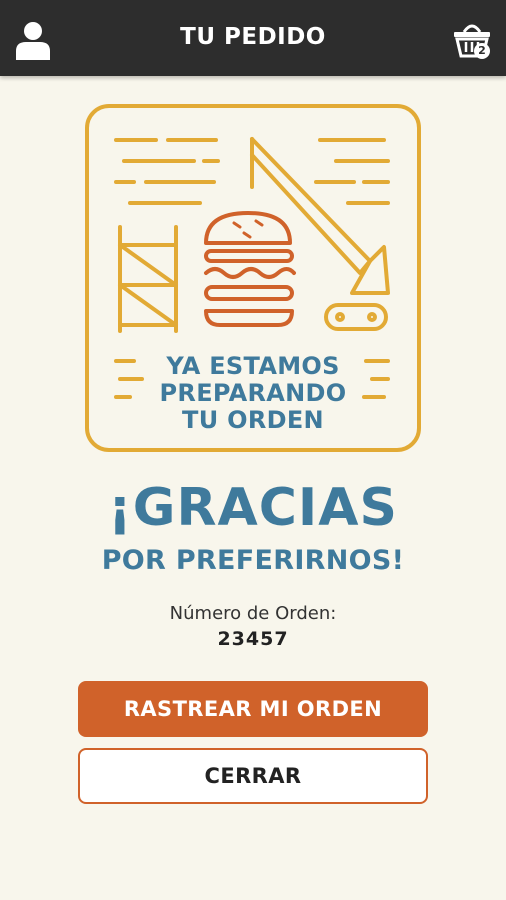  I want to click on illustration-line-3: TU ORDEN, so click(253, 420).